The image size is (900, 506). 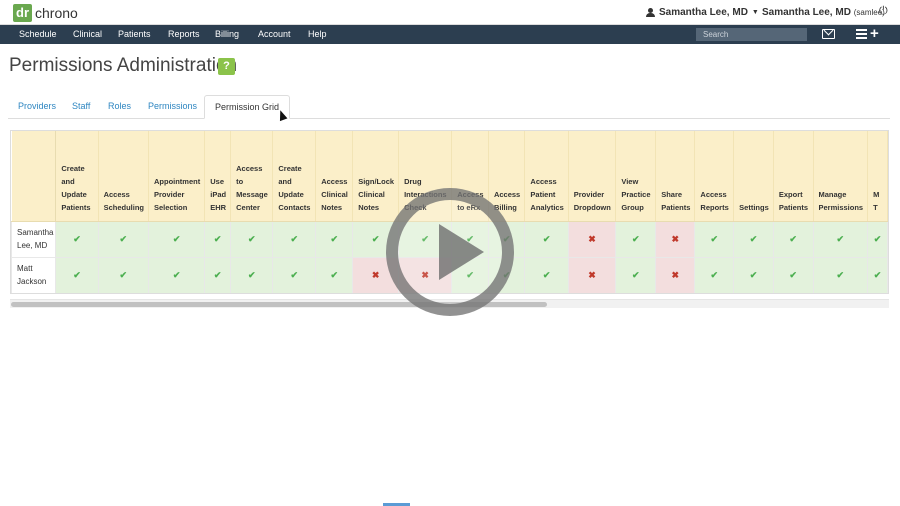 I want to click on nav-item-account: Account, so click(x=274, y=34).